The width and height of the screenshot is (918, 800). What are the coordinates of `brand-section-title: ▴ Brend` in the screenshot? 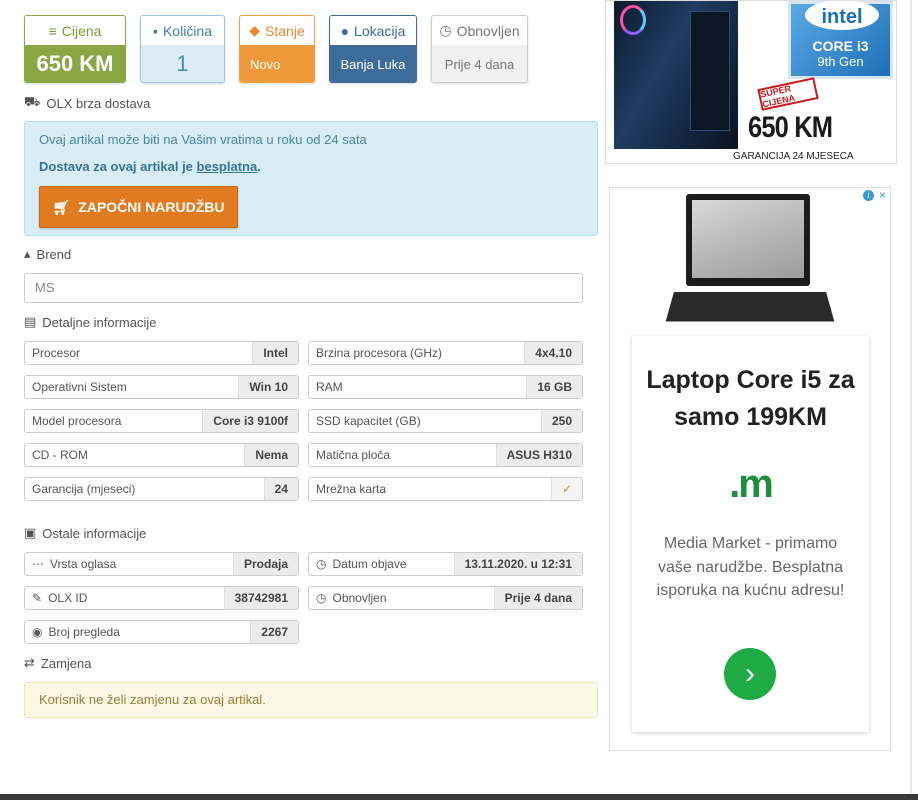 It's located at (47, 254).